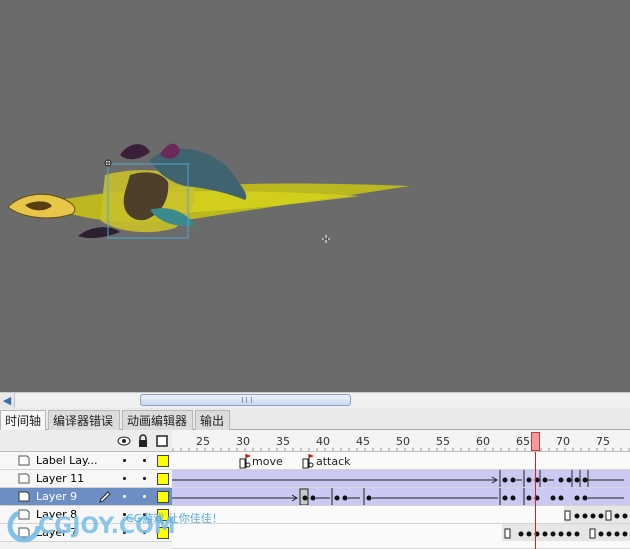 The image size is (630, 549). What do you see at coordinates (323, 441) in the screenshot?
I see `ruler-tick: 40` at bounding box center [323, 441].